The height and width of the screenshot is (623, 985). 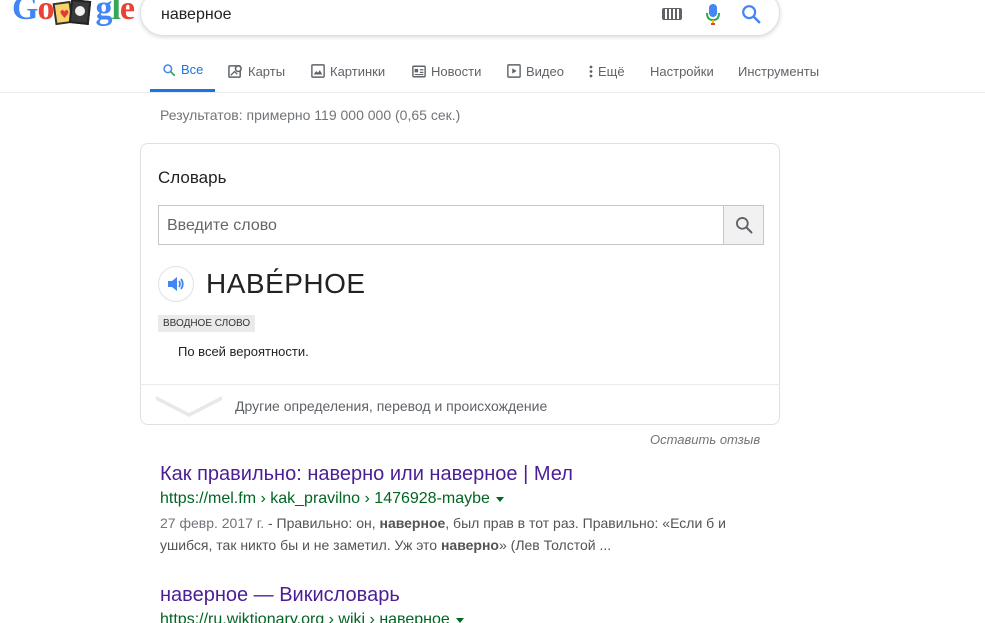 I want to click on more-vert-icon, so click(x=591, y=71).